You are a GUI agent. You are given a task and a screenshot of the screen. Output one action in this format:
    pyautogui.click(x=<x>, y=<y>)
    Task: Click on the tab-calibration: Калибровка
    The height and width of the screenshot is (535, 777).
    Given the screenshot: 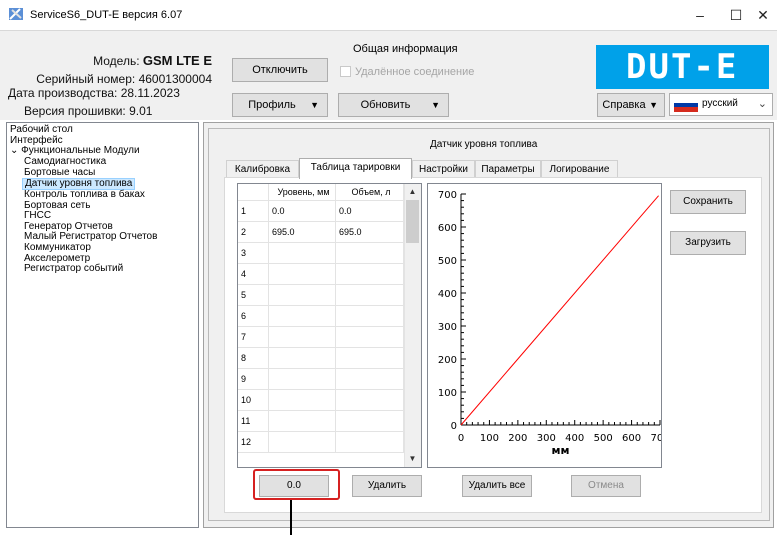 What is the action you would take?
    pyautogui.click(x=262, y=169)
    